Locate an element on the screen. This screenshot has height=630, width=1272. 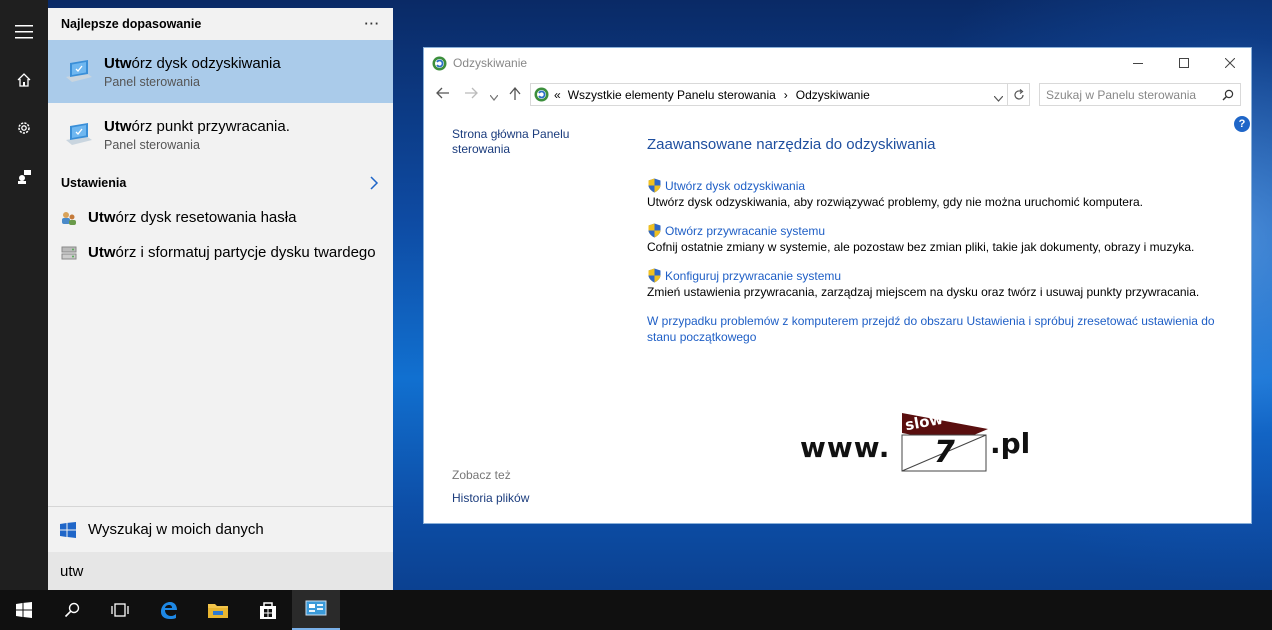
settings-item-password-reset-disk: Utwórz dysk resetowania hasła is located at coordinates (220, 217).